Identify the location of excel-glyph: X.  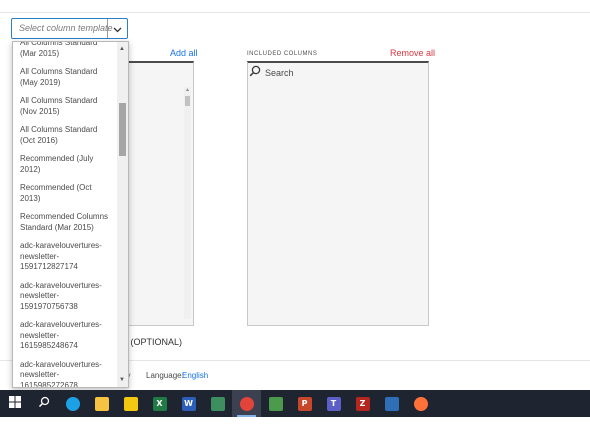
(159, 403).